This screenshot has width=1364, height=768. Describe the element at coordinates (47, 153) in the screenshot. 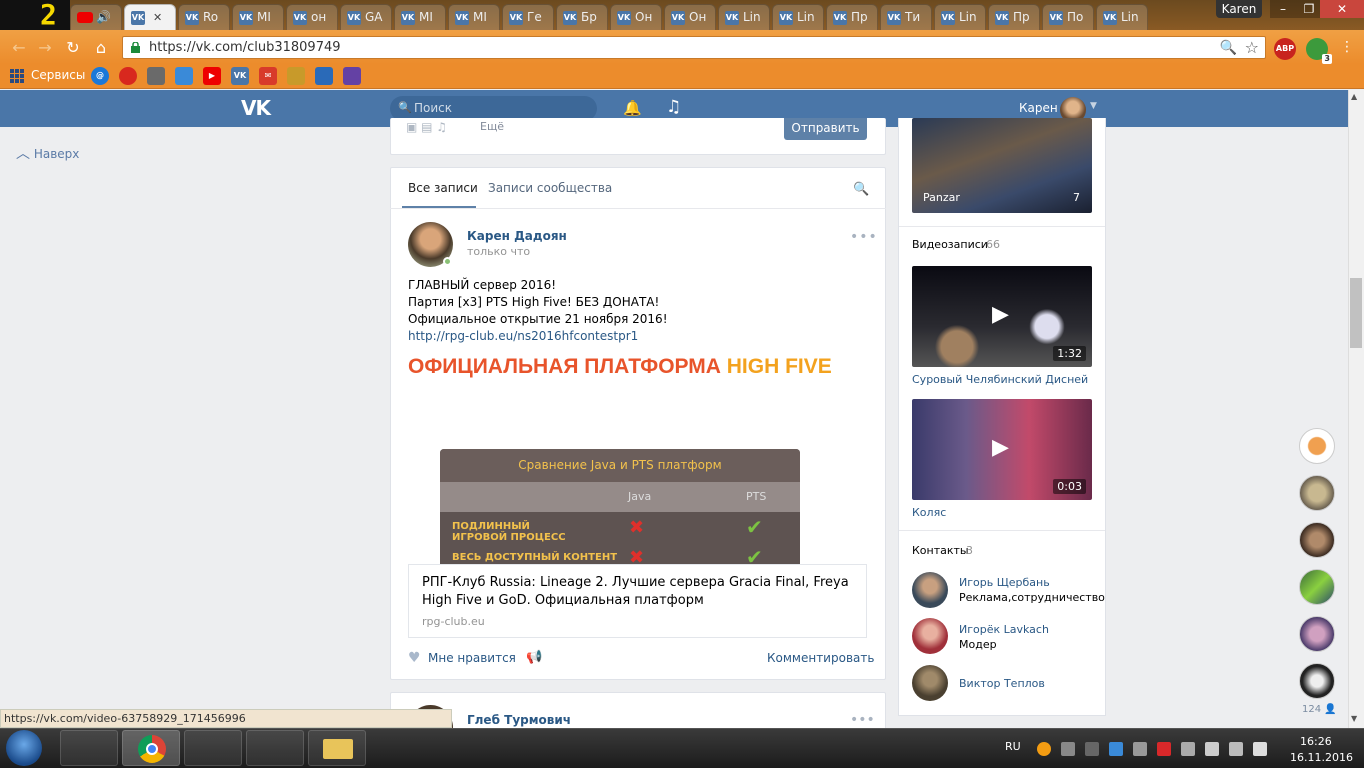

I see `to-top-link: ︿ Наверх` at that location.